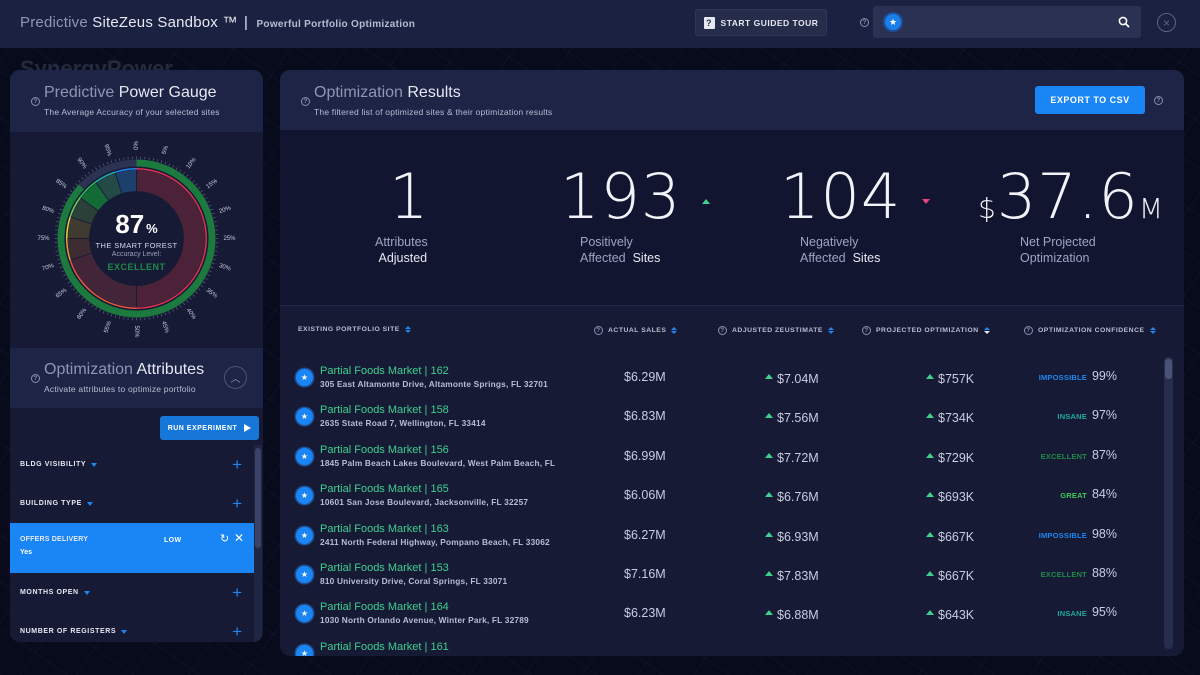 This screenshot has width=1200, height=675. What do you see at coordinates (792, 537) in the screenshot?
I see `adjusted-zeustimate: $6.93M` at bounding box center [792, 537].